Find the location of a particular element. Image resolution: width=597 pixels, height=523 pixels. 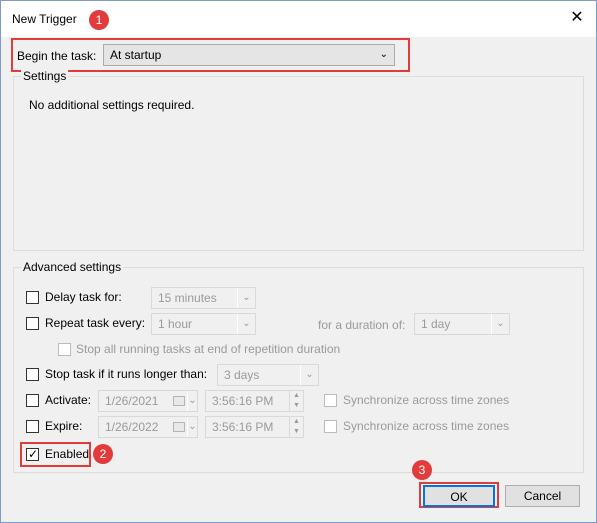

delay-task-dropdown: 15 minutes ⌄ is located at coordinates (203, 298).